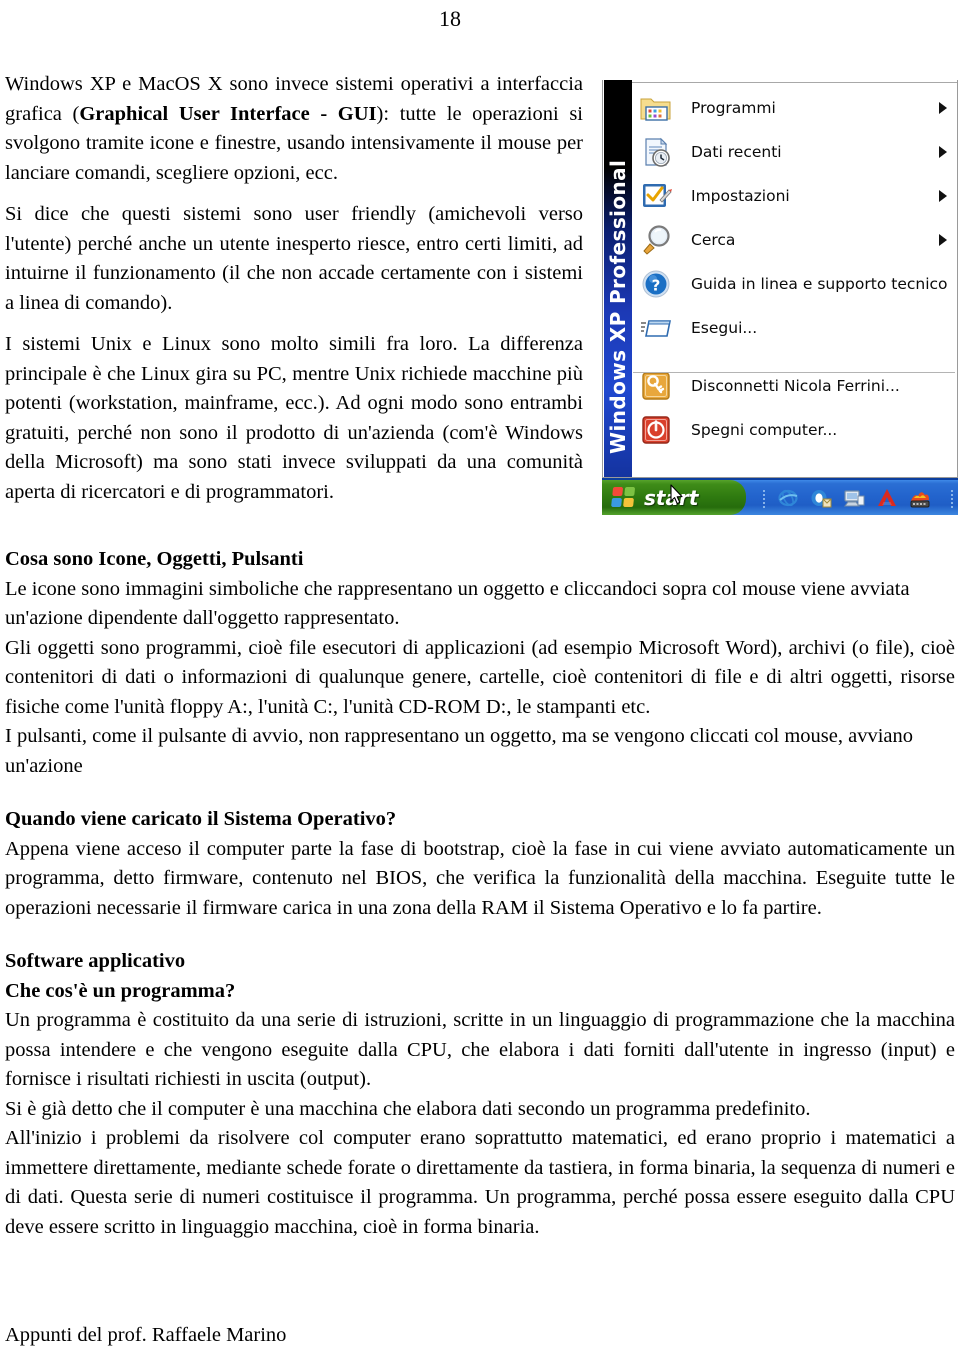  Describe the element at coordinates (788, 498) in the screenshot. I see `internet-explorer-icon` at that location.